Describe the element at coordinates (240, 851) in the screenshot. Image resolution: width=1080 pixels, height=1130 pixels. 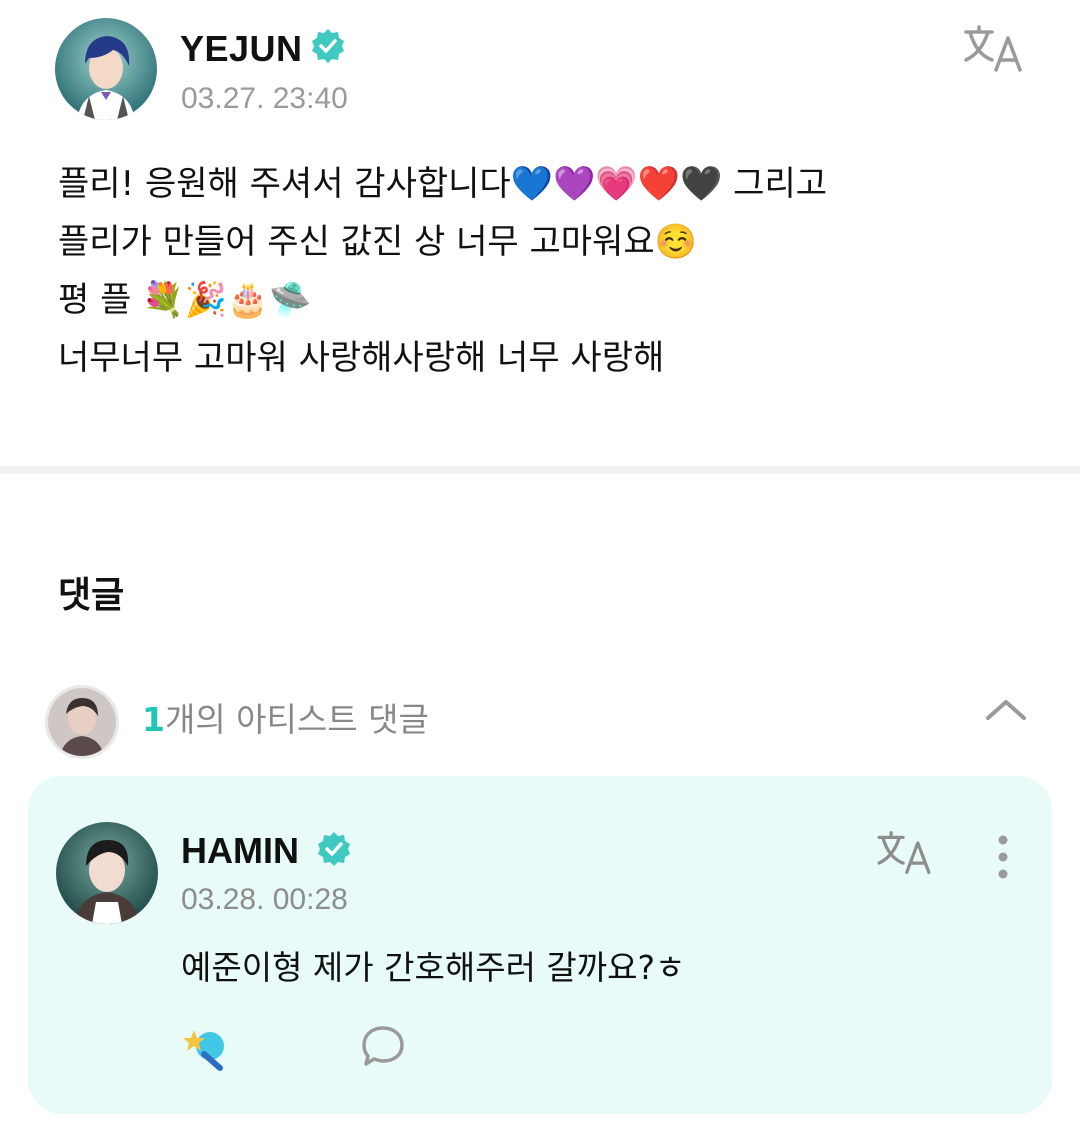
I see `comment-author-name: HAMIN` at that location.